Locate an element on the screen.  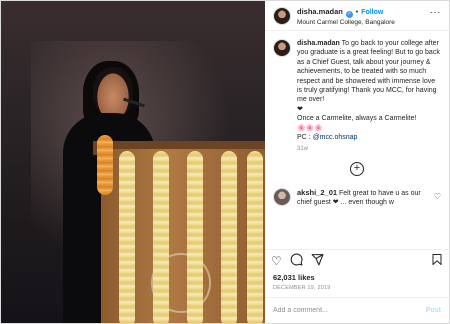
share-icon is located at coordinates (317, 260).